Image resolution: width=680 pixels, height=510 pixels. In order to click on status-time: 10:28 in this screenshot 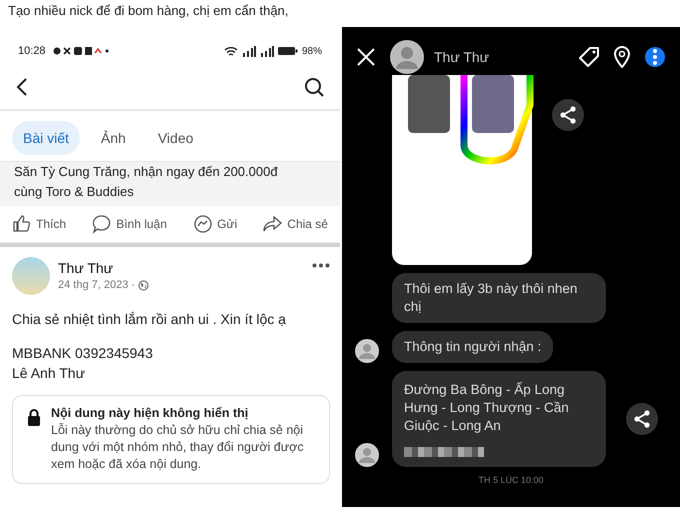, I will do `click(32, 51)`.